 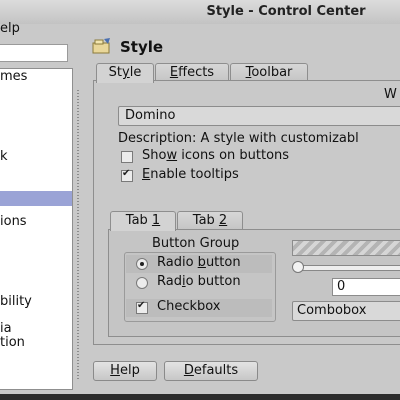 What do you see at coordinates (13, 76) in the screenshot?
I see `module-item: mes` at bounding box center [13, 76].